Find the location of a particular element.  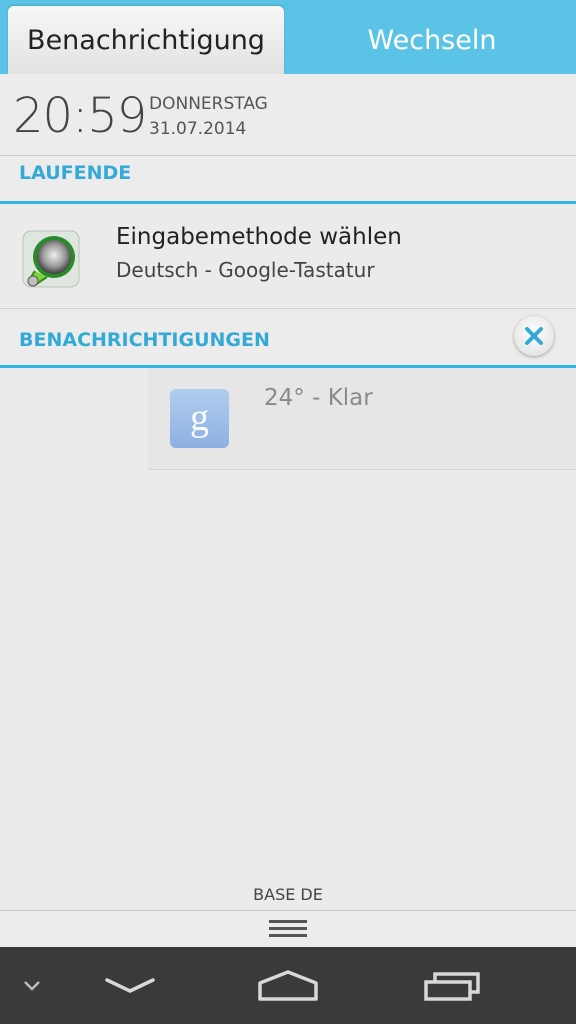

recent-apps-icon is located at coordinates (452, 986).